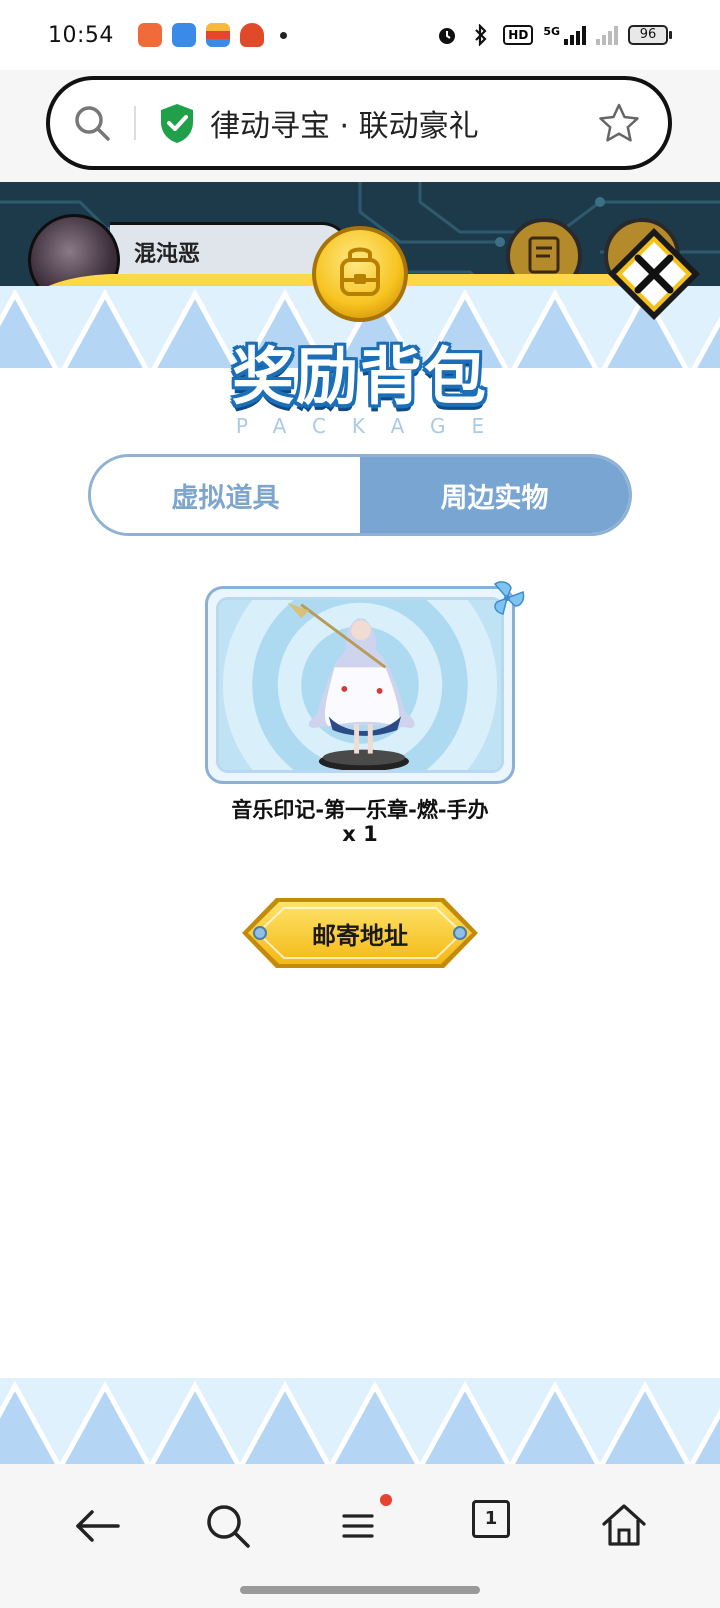  What do you see at coordinates (518, 35) in the screenshot?
I see `hd-voice-icon: HD` at bounding box center [518, 35].